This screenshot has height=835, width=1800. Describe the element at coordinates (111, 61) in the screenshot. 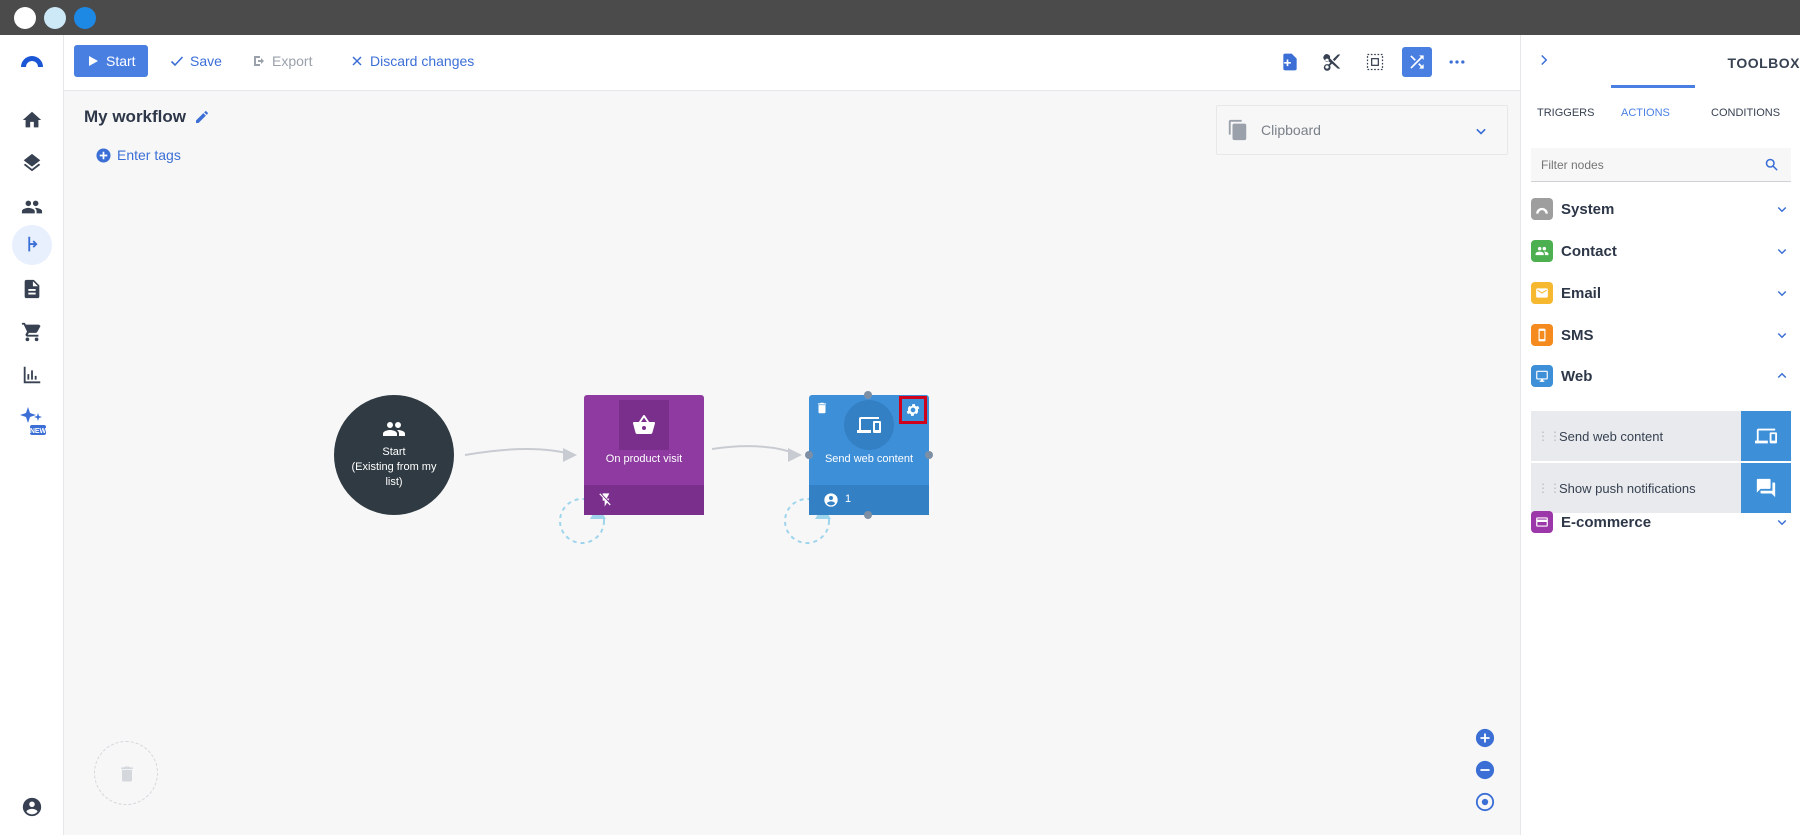

I see `start-button: Start` at that location.